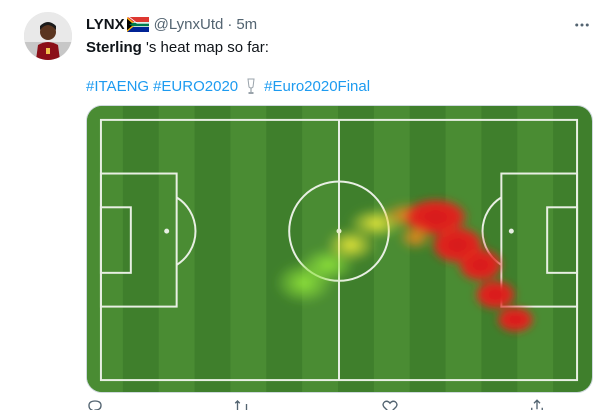 This screenshot has width=602, height=410. Describe the element at coordinates (316, 404) in the screenshot. I see `tweet-actions` at that location.